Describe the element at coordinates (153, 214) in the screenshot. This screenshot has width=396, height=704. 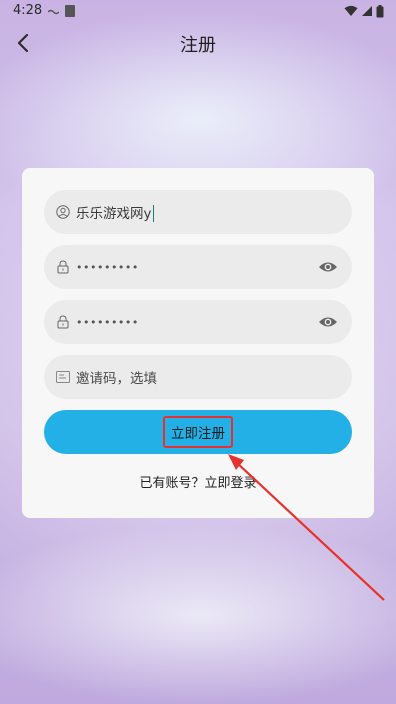
I see `text-cursor` at that location.